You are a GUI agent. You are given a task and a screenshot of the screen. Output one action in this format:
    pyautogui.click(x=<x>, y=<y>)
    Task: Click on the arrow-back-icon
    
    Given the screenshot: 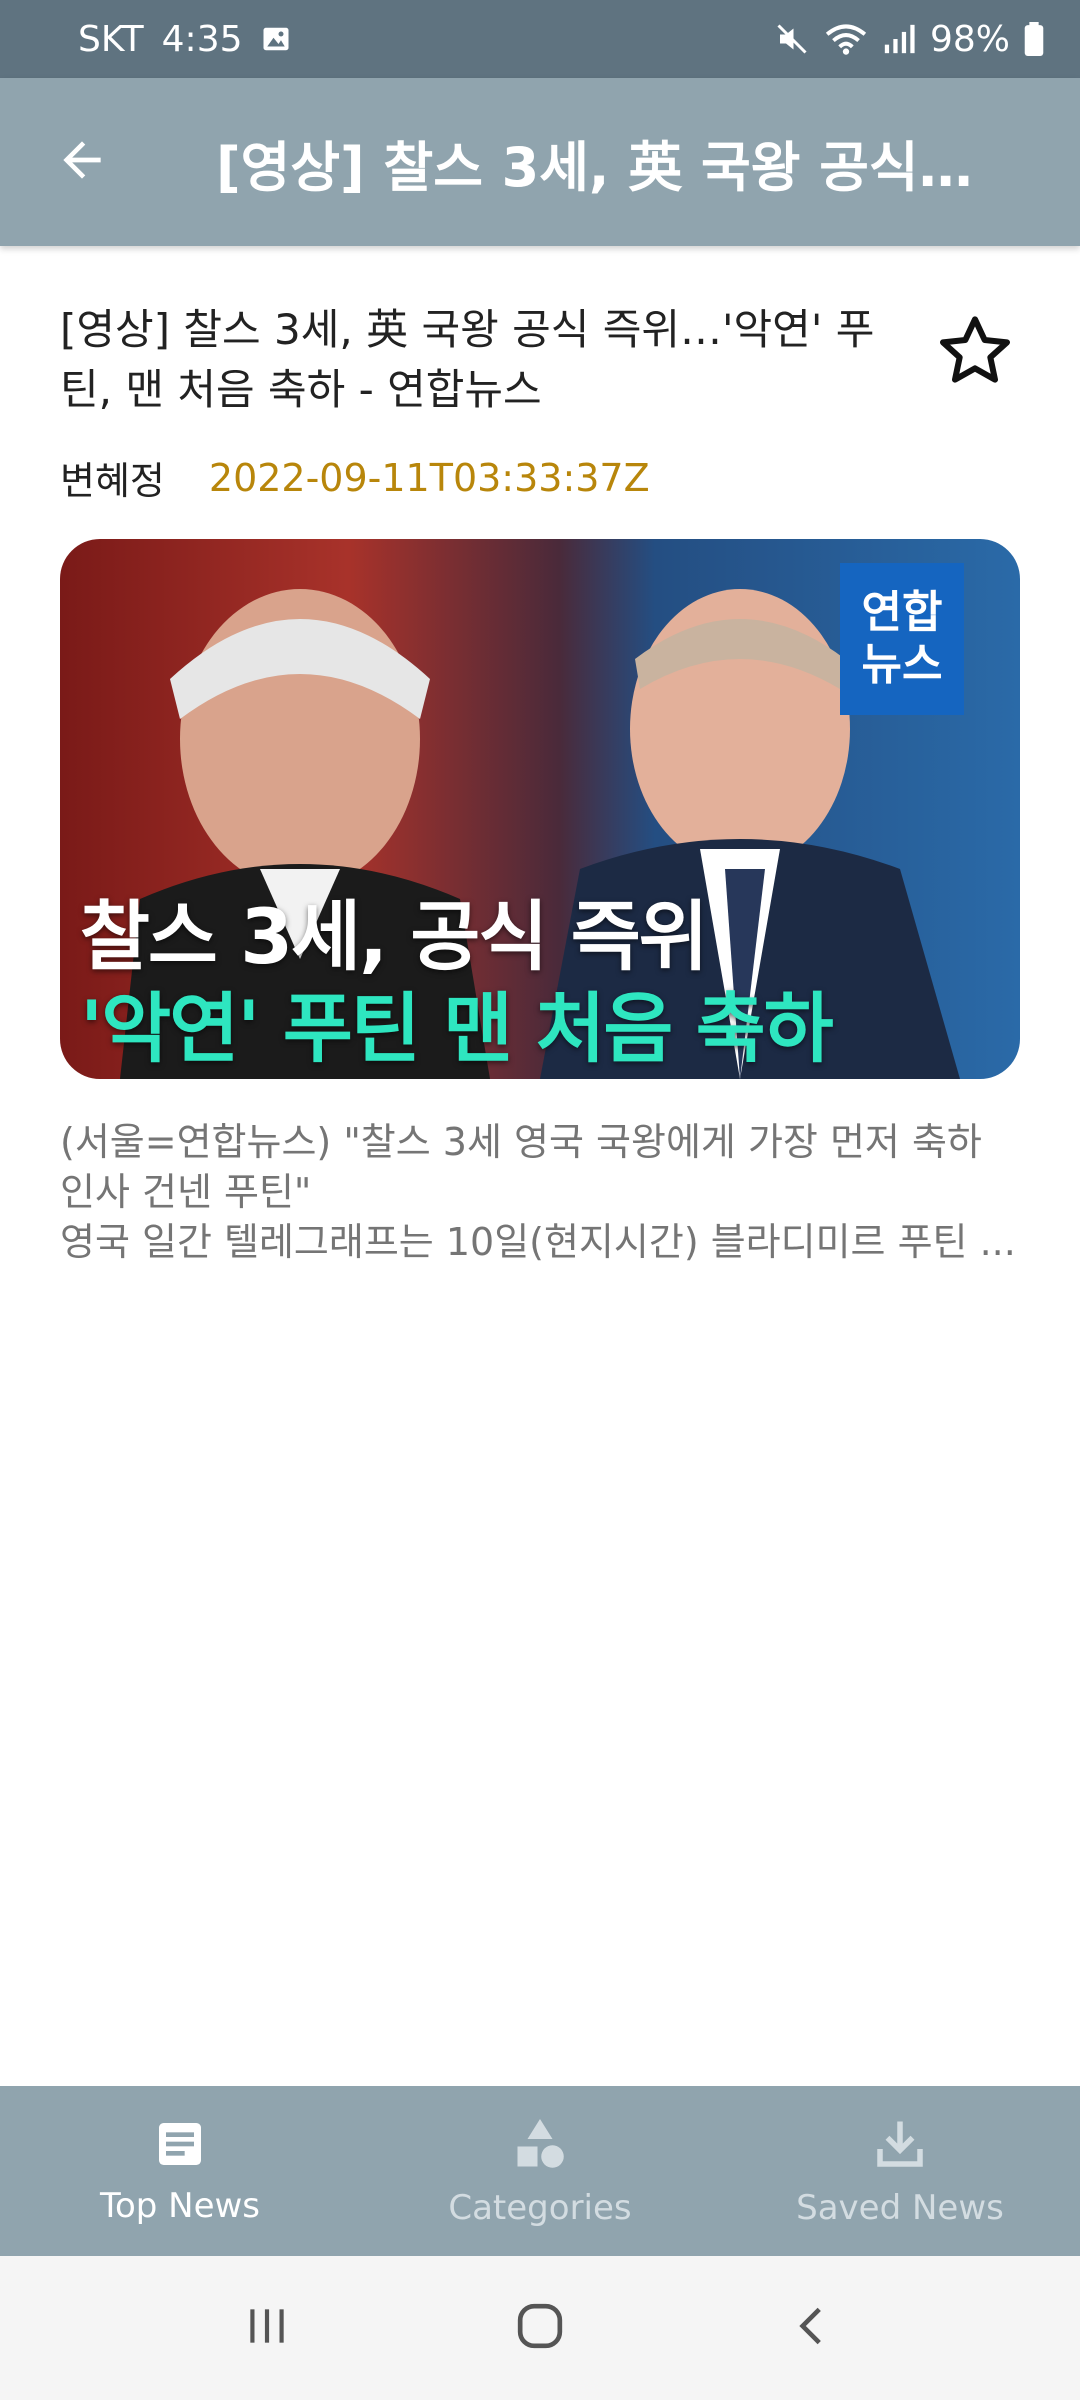 What is the action you would take?
    pyautogui.click(x=82, y=162)
    